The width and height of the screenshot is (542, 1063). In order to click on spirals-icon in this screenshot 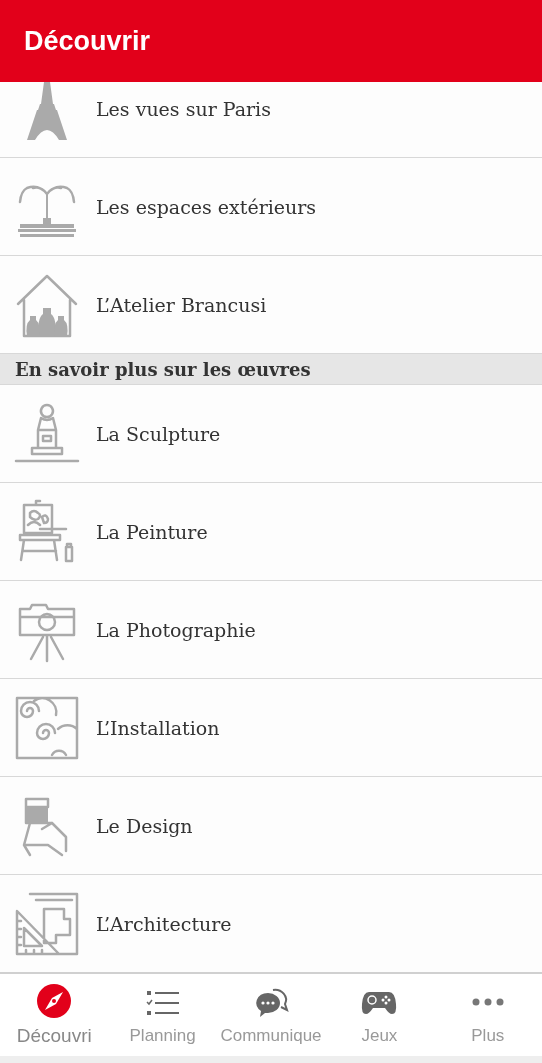, I will do `click(47, 727)`.